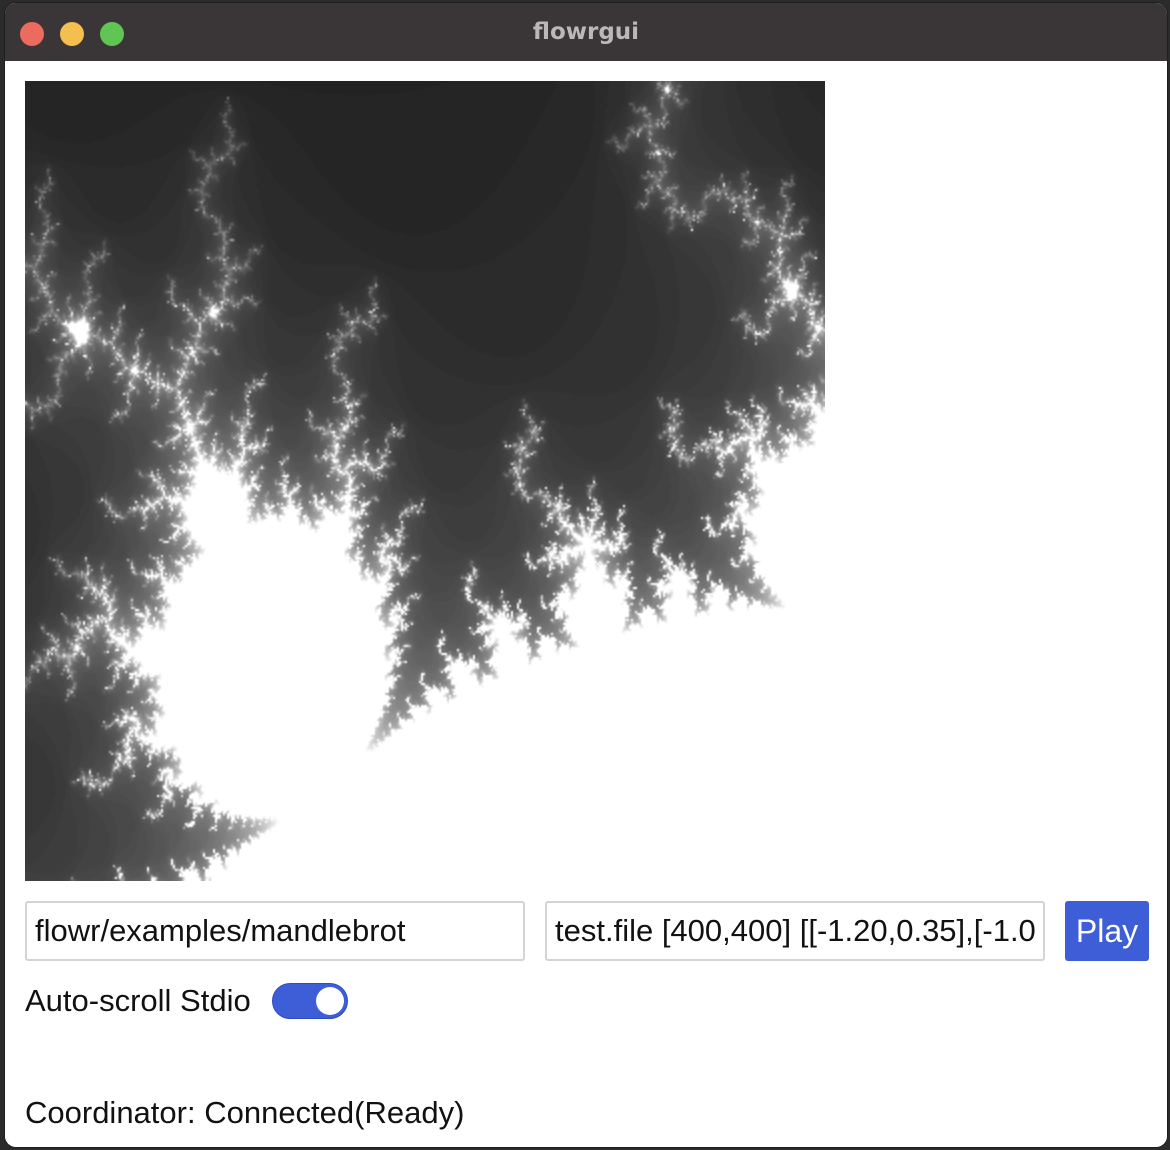 The image size is (1170, 1150). I want to click on autoscroll-toggle, so click(310, 1001).